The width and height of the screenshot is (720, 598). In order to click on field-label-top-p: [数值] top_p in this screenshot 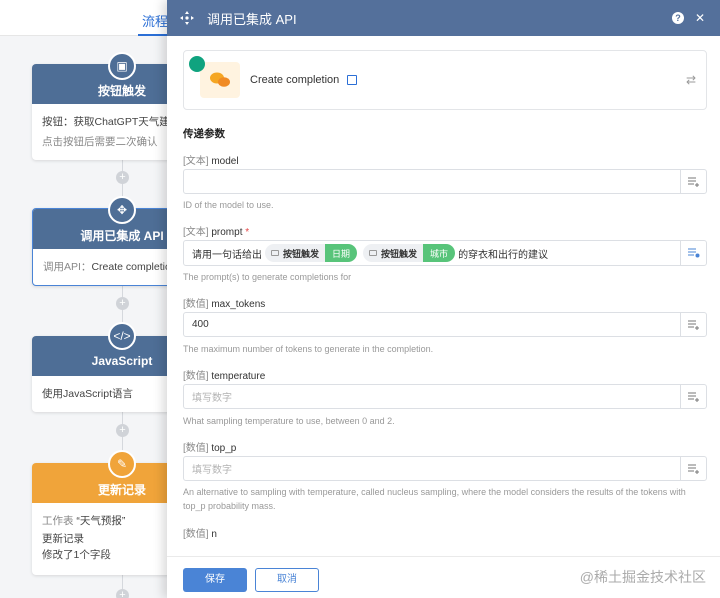, I will do `click(209, 446)`.